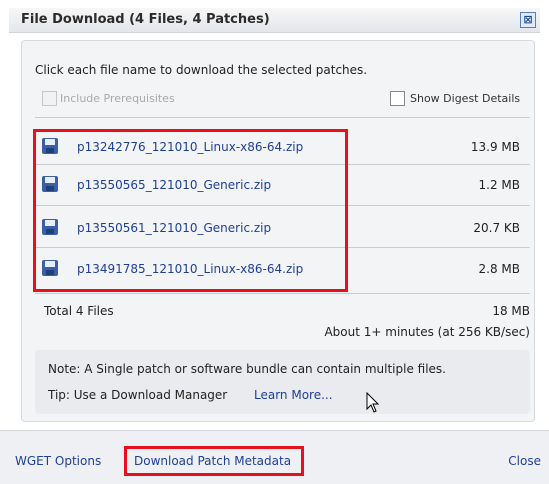 Image resolution: width=549 pixels, height=484 pixels. Describe the element at coordinates (495, 147) in the screenshot. I see `file-size: 13.9 MB` at that location.